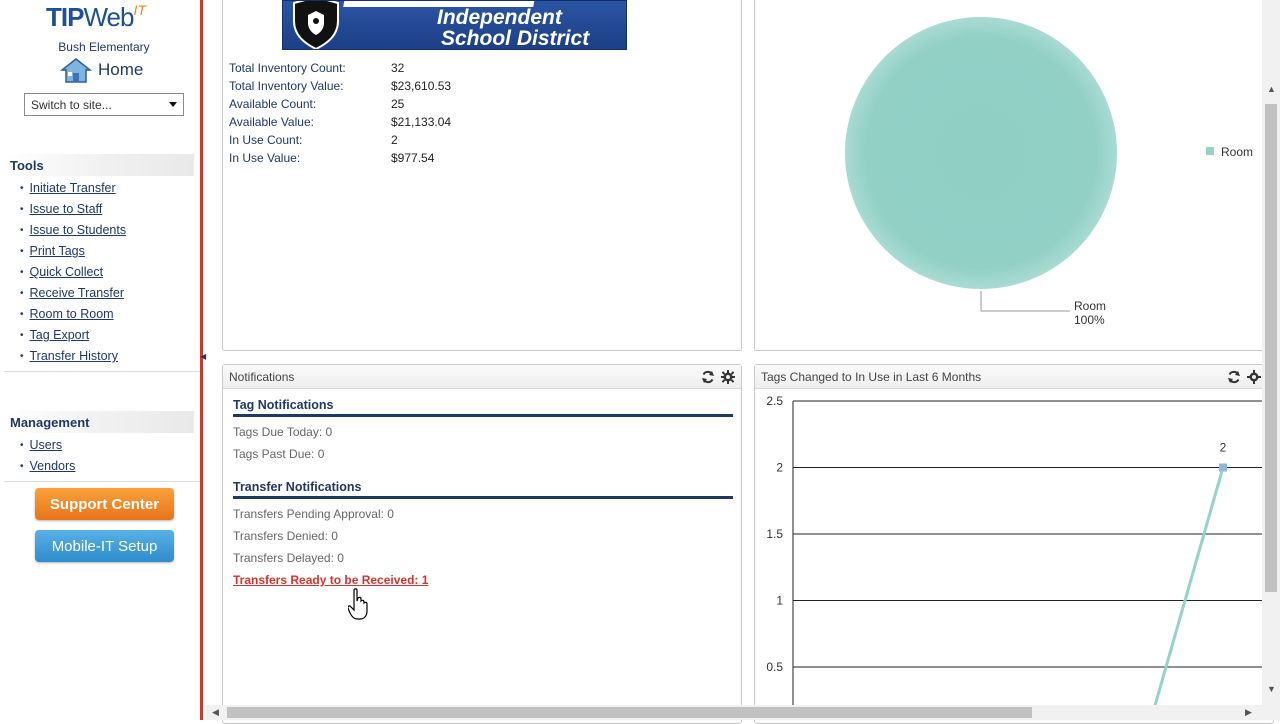 This screenshot has width=1280, height=724. Describe the element at coordinates (774, 667) in the screenshot. I see `y-tick-label: 0.5` at that location.